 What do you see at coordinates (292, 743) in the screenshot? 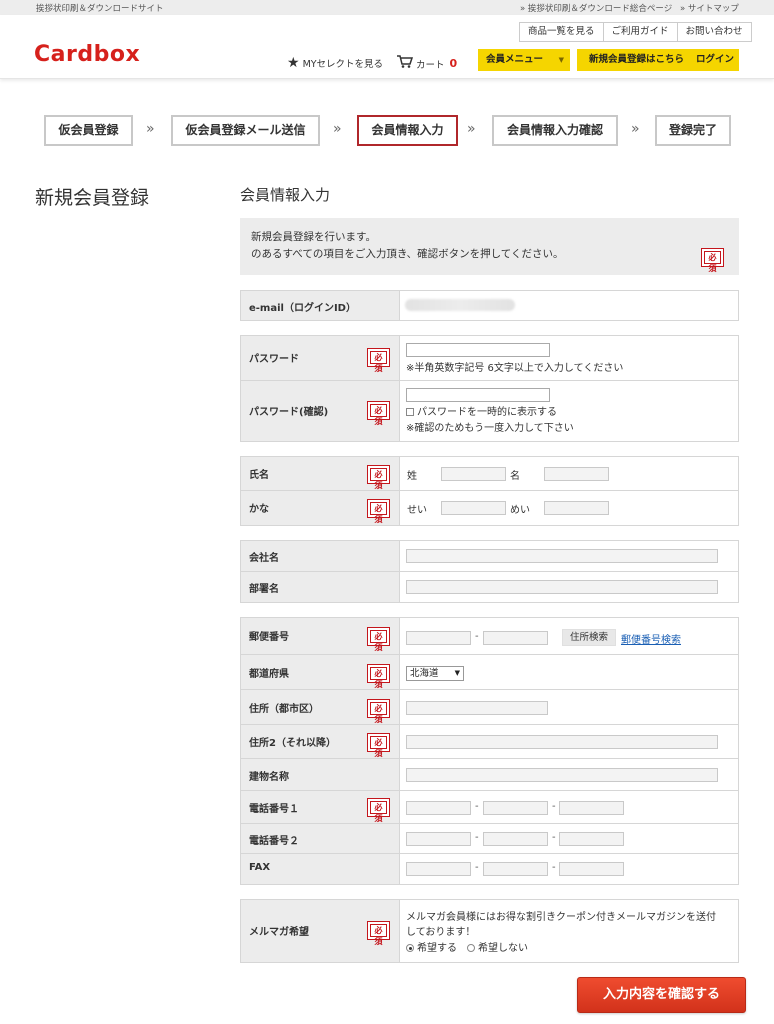
I see `address2-label: 住所2（それ以降）` at bounding box center [292, 743].